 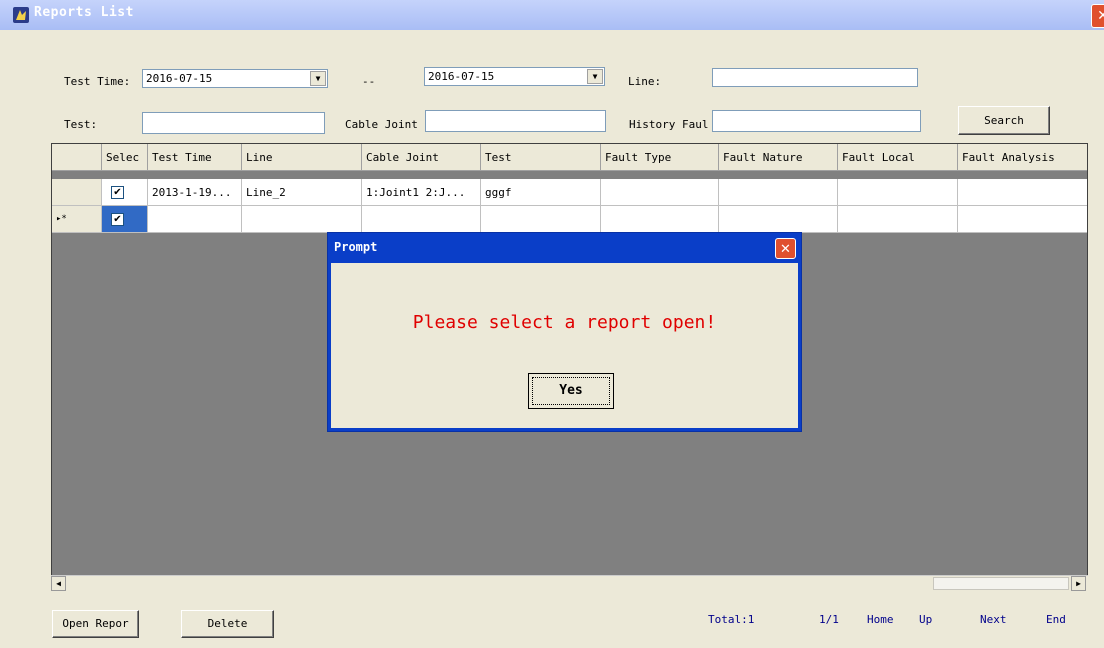 I want to click on new-cell-test, so click(x=541, y=219).